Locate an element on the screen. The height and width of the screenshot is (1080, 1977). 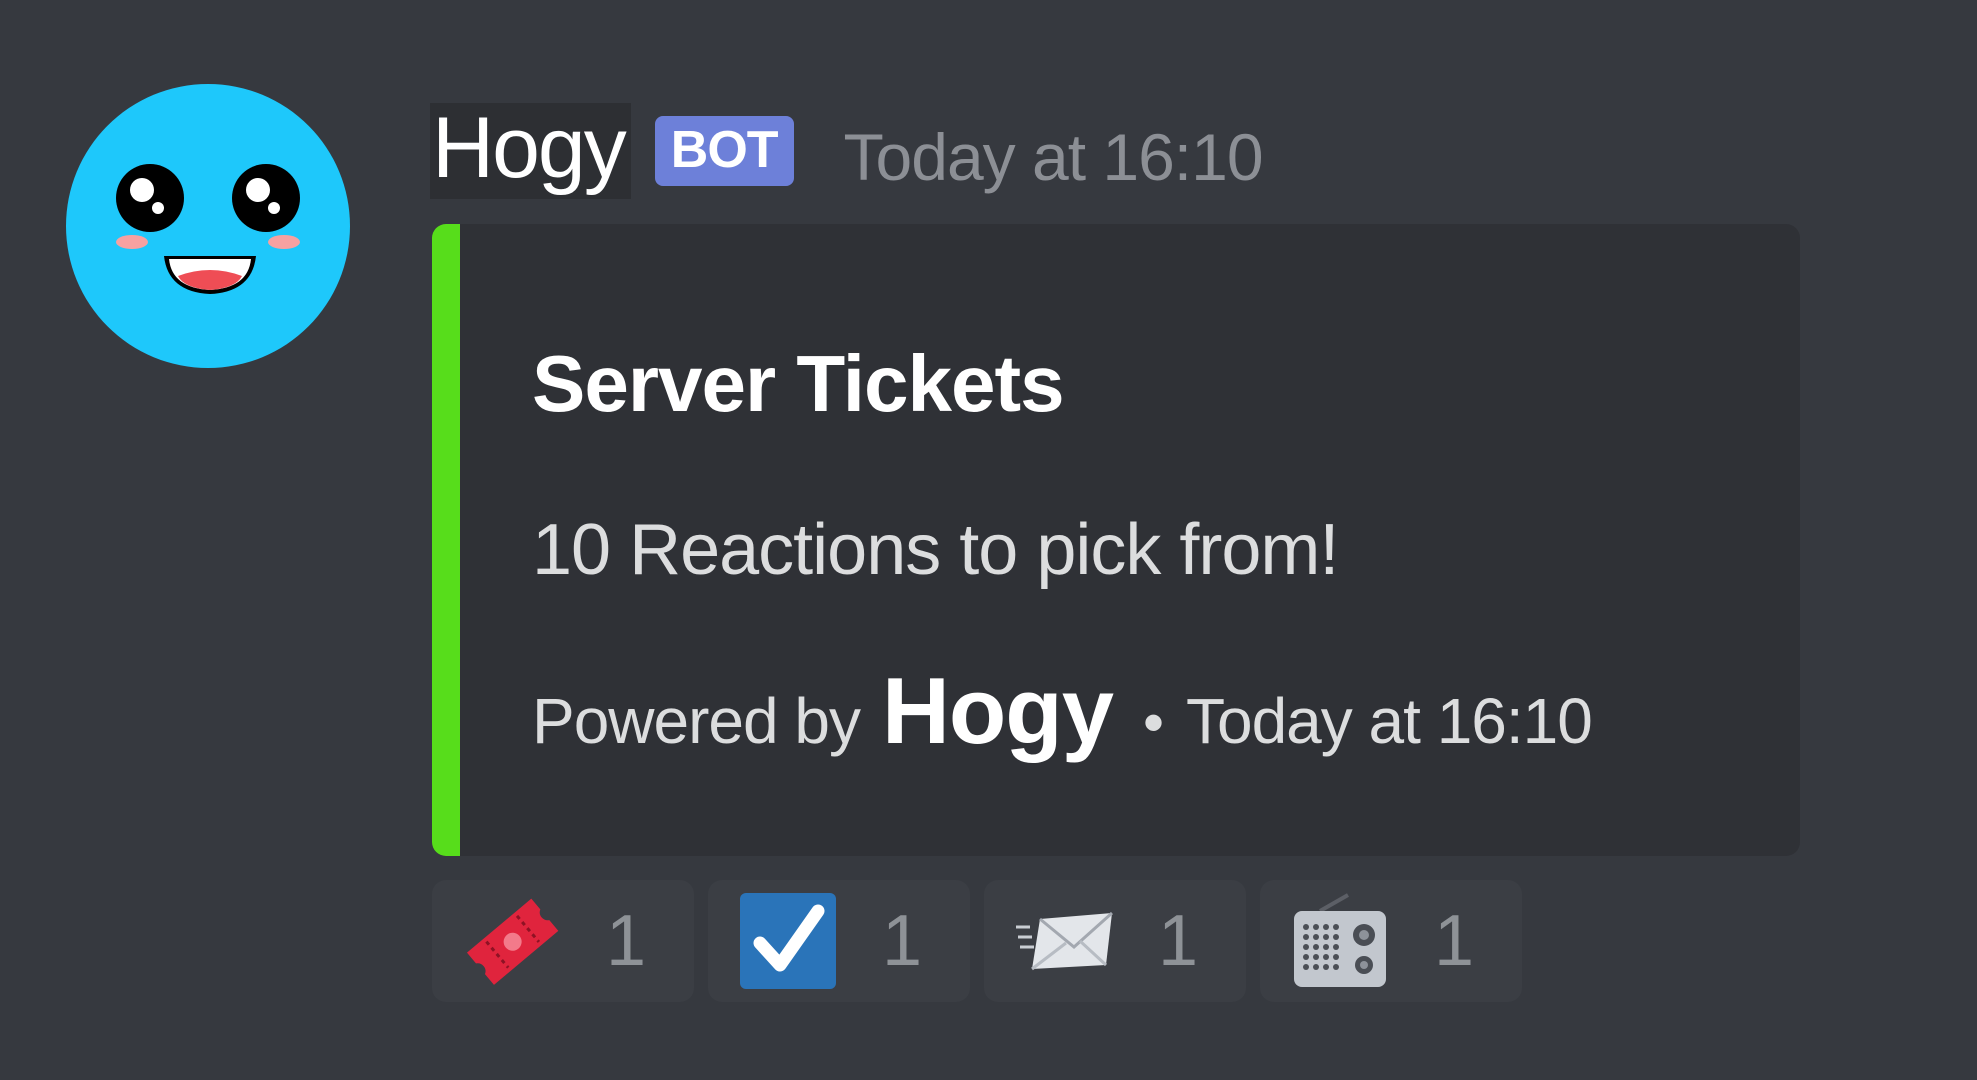
avatar is located at coordinates (208, 226).